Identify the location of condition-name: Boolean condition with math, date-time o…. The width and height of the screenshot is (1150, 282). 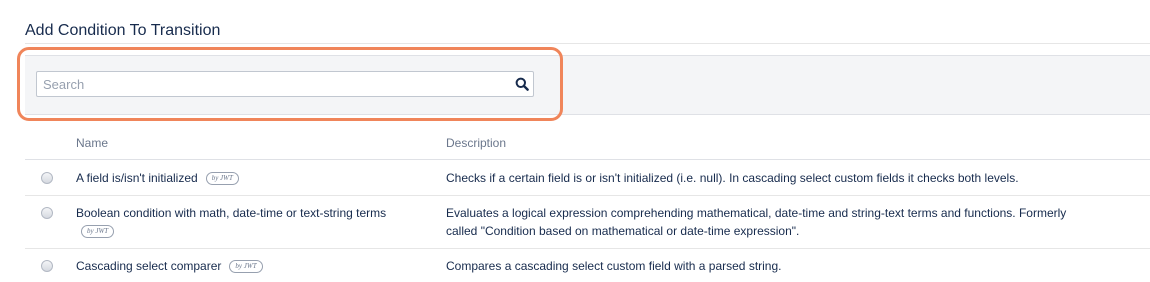
(231, 221).